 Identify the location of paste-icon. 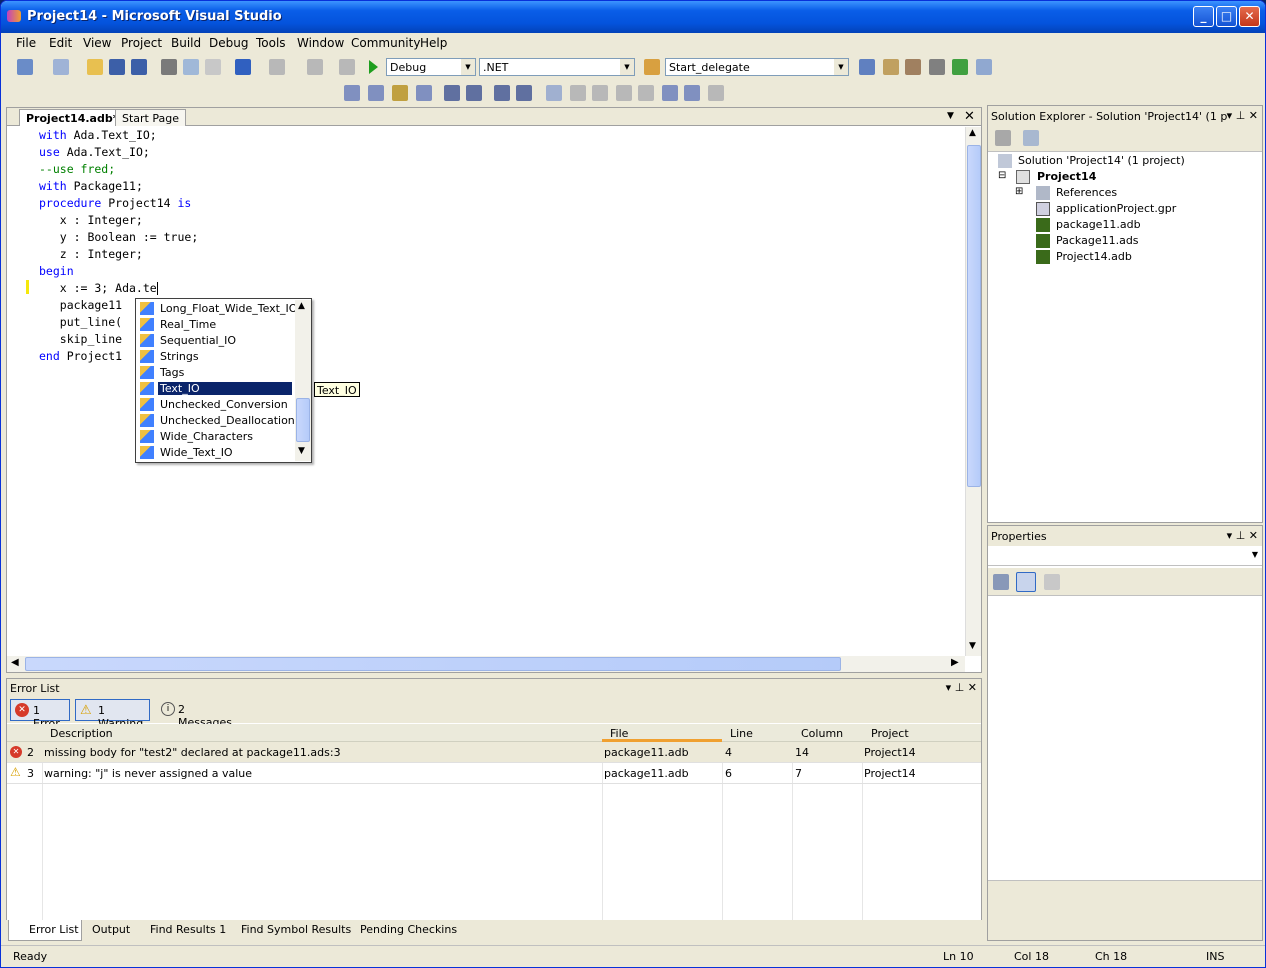
(213, 67).